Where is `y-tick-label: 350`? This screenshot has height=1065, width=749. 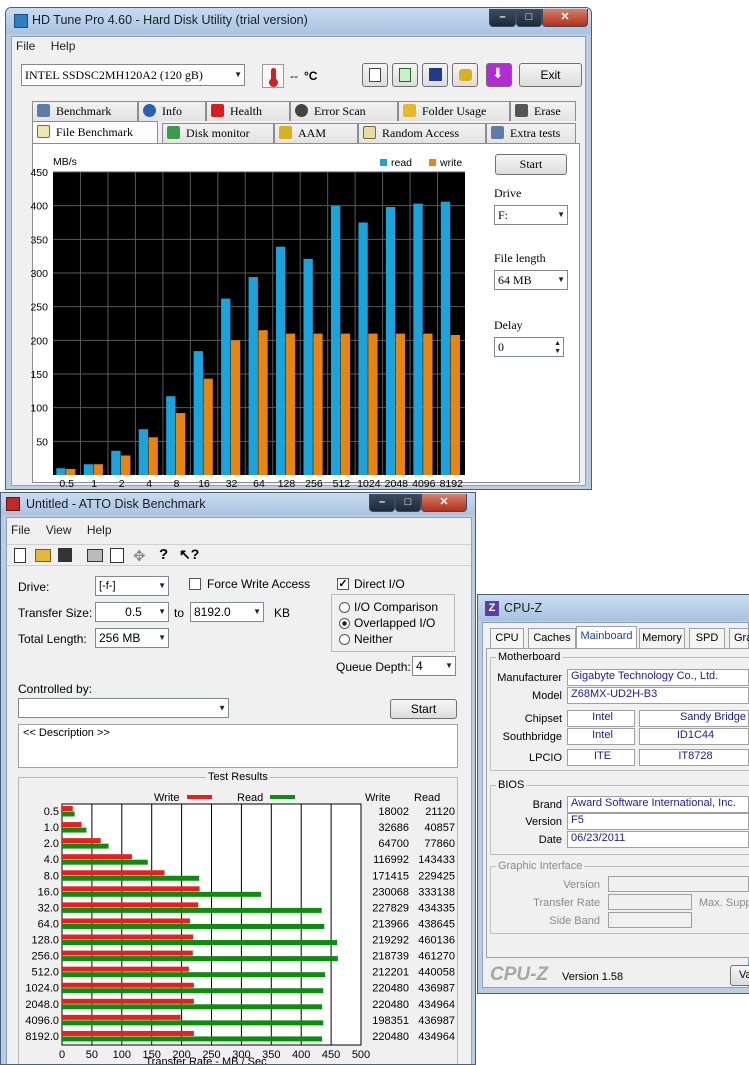
y-tick-label: 350 is located at coordinates (39, 240).